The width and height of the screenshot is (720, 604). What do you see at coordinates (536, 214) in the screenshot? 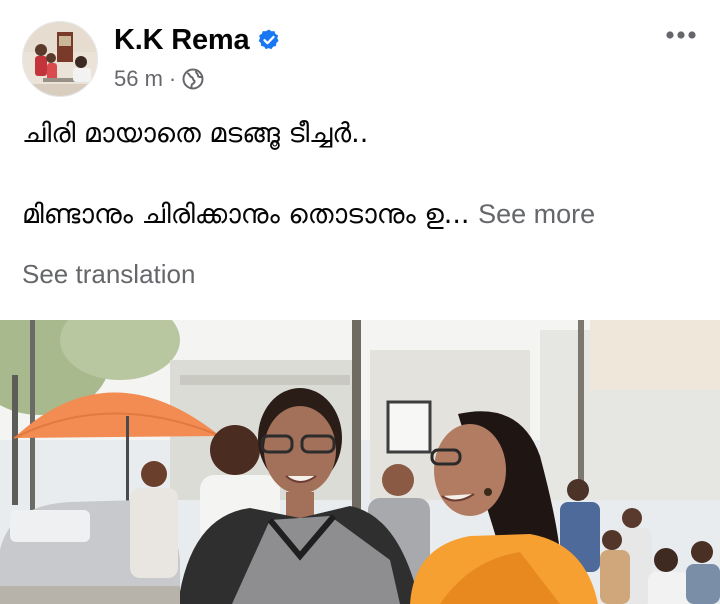
I see `see-more-link: See more` at bounding box center [536, 214].